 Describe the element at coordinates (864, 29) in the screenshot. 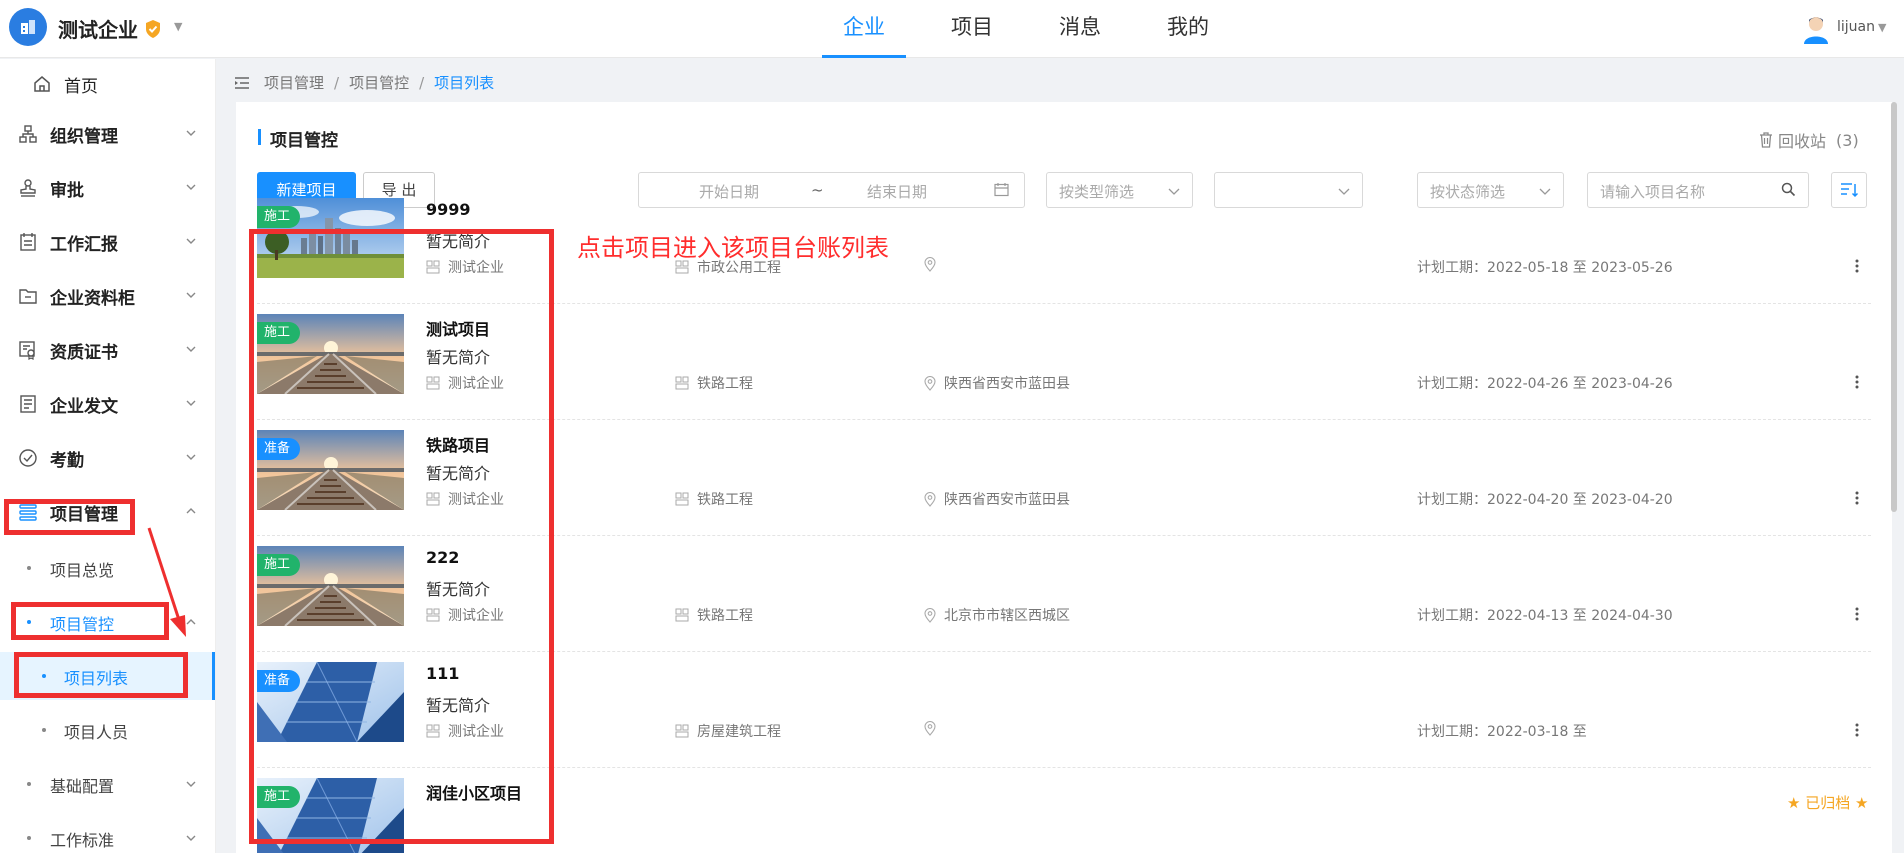

I see `nav-tab-enterprise: 企业` at that location.